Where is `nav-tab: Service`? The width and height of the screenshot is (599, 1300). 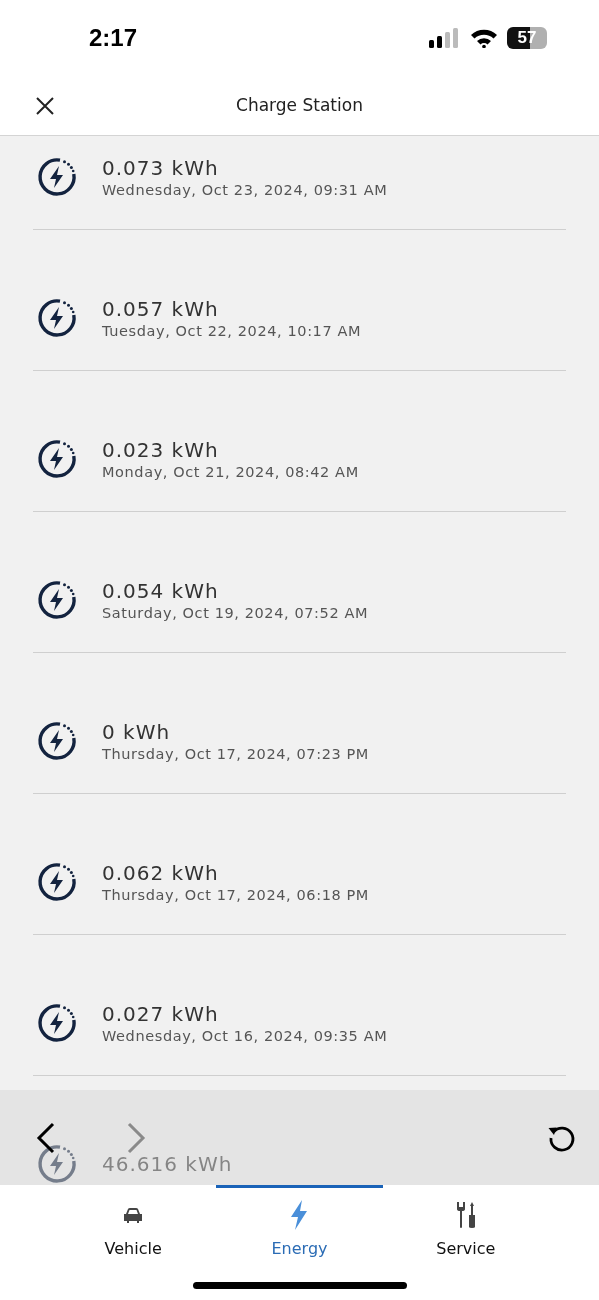
nav-tab: Service is located at coordinates (465, 1223).